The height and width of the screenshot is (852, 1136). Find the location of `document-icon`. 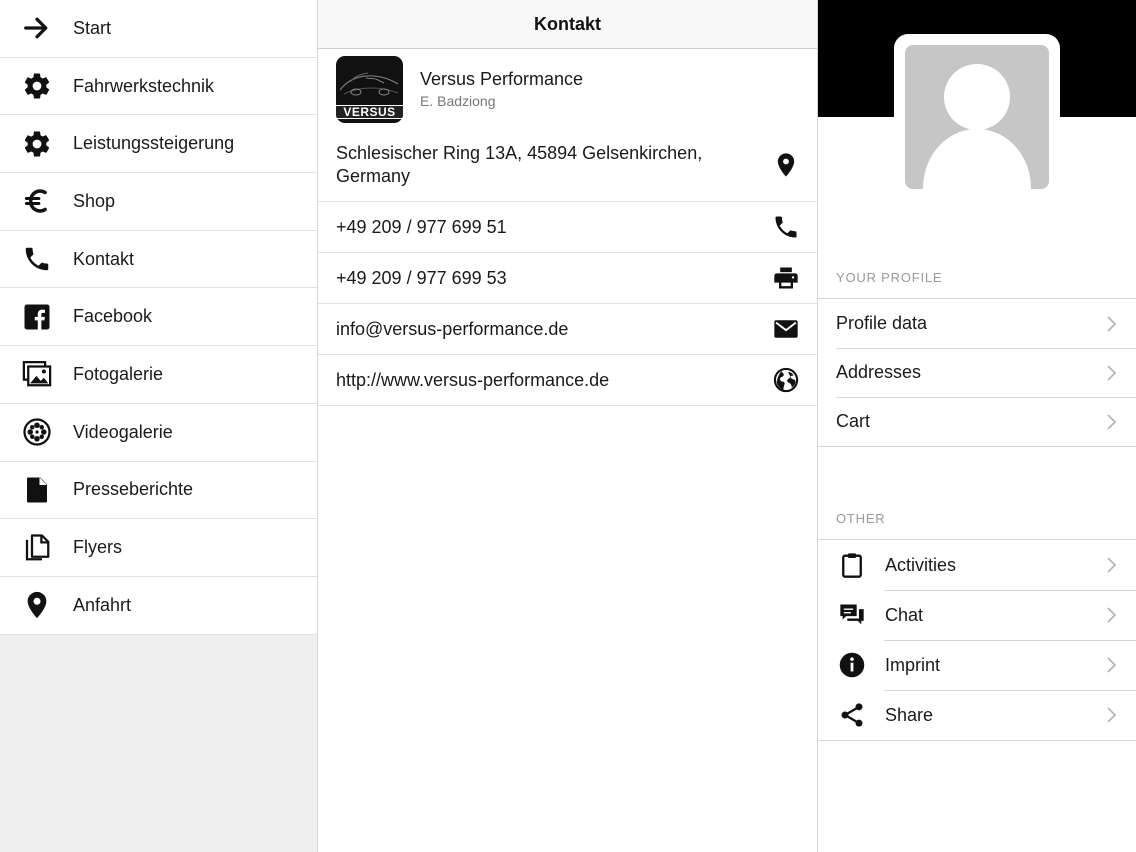

document-icon is located at coordinates (37, 490).